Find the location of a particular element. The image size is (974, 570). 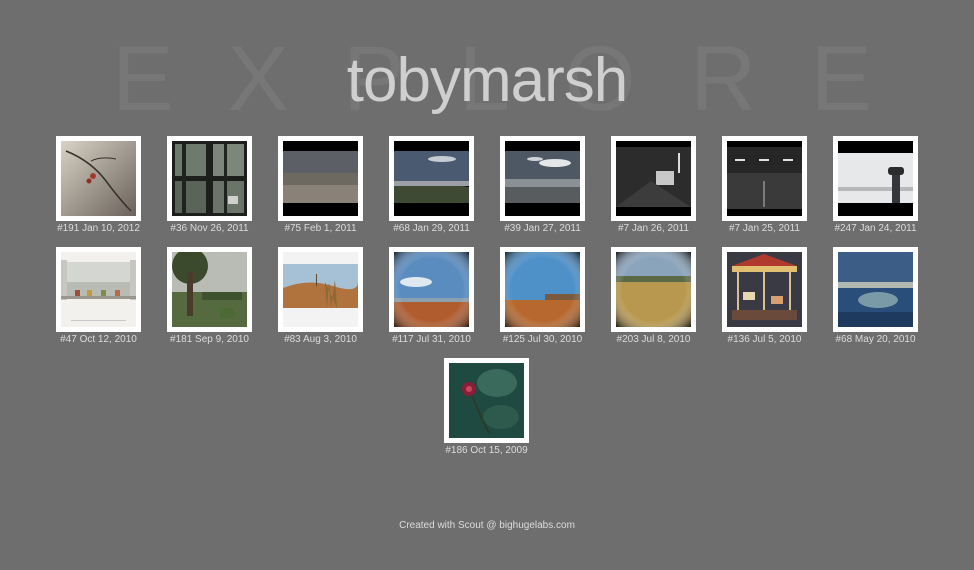

photo-tile: #75 Feb 1, 2011 is located at coordinates (320, 185).